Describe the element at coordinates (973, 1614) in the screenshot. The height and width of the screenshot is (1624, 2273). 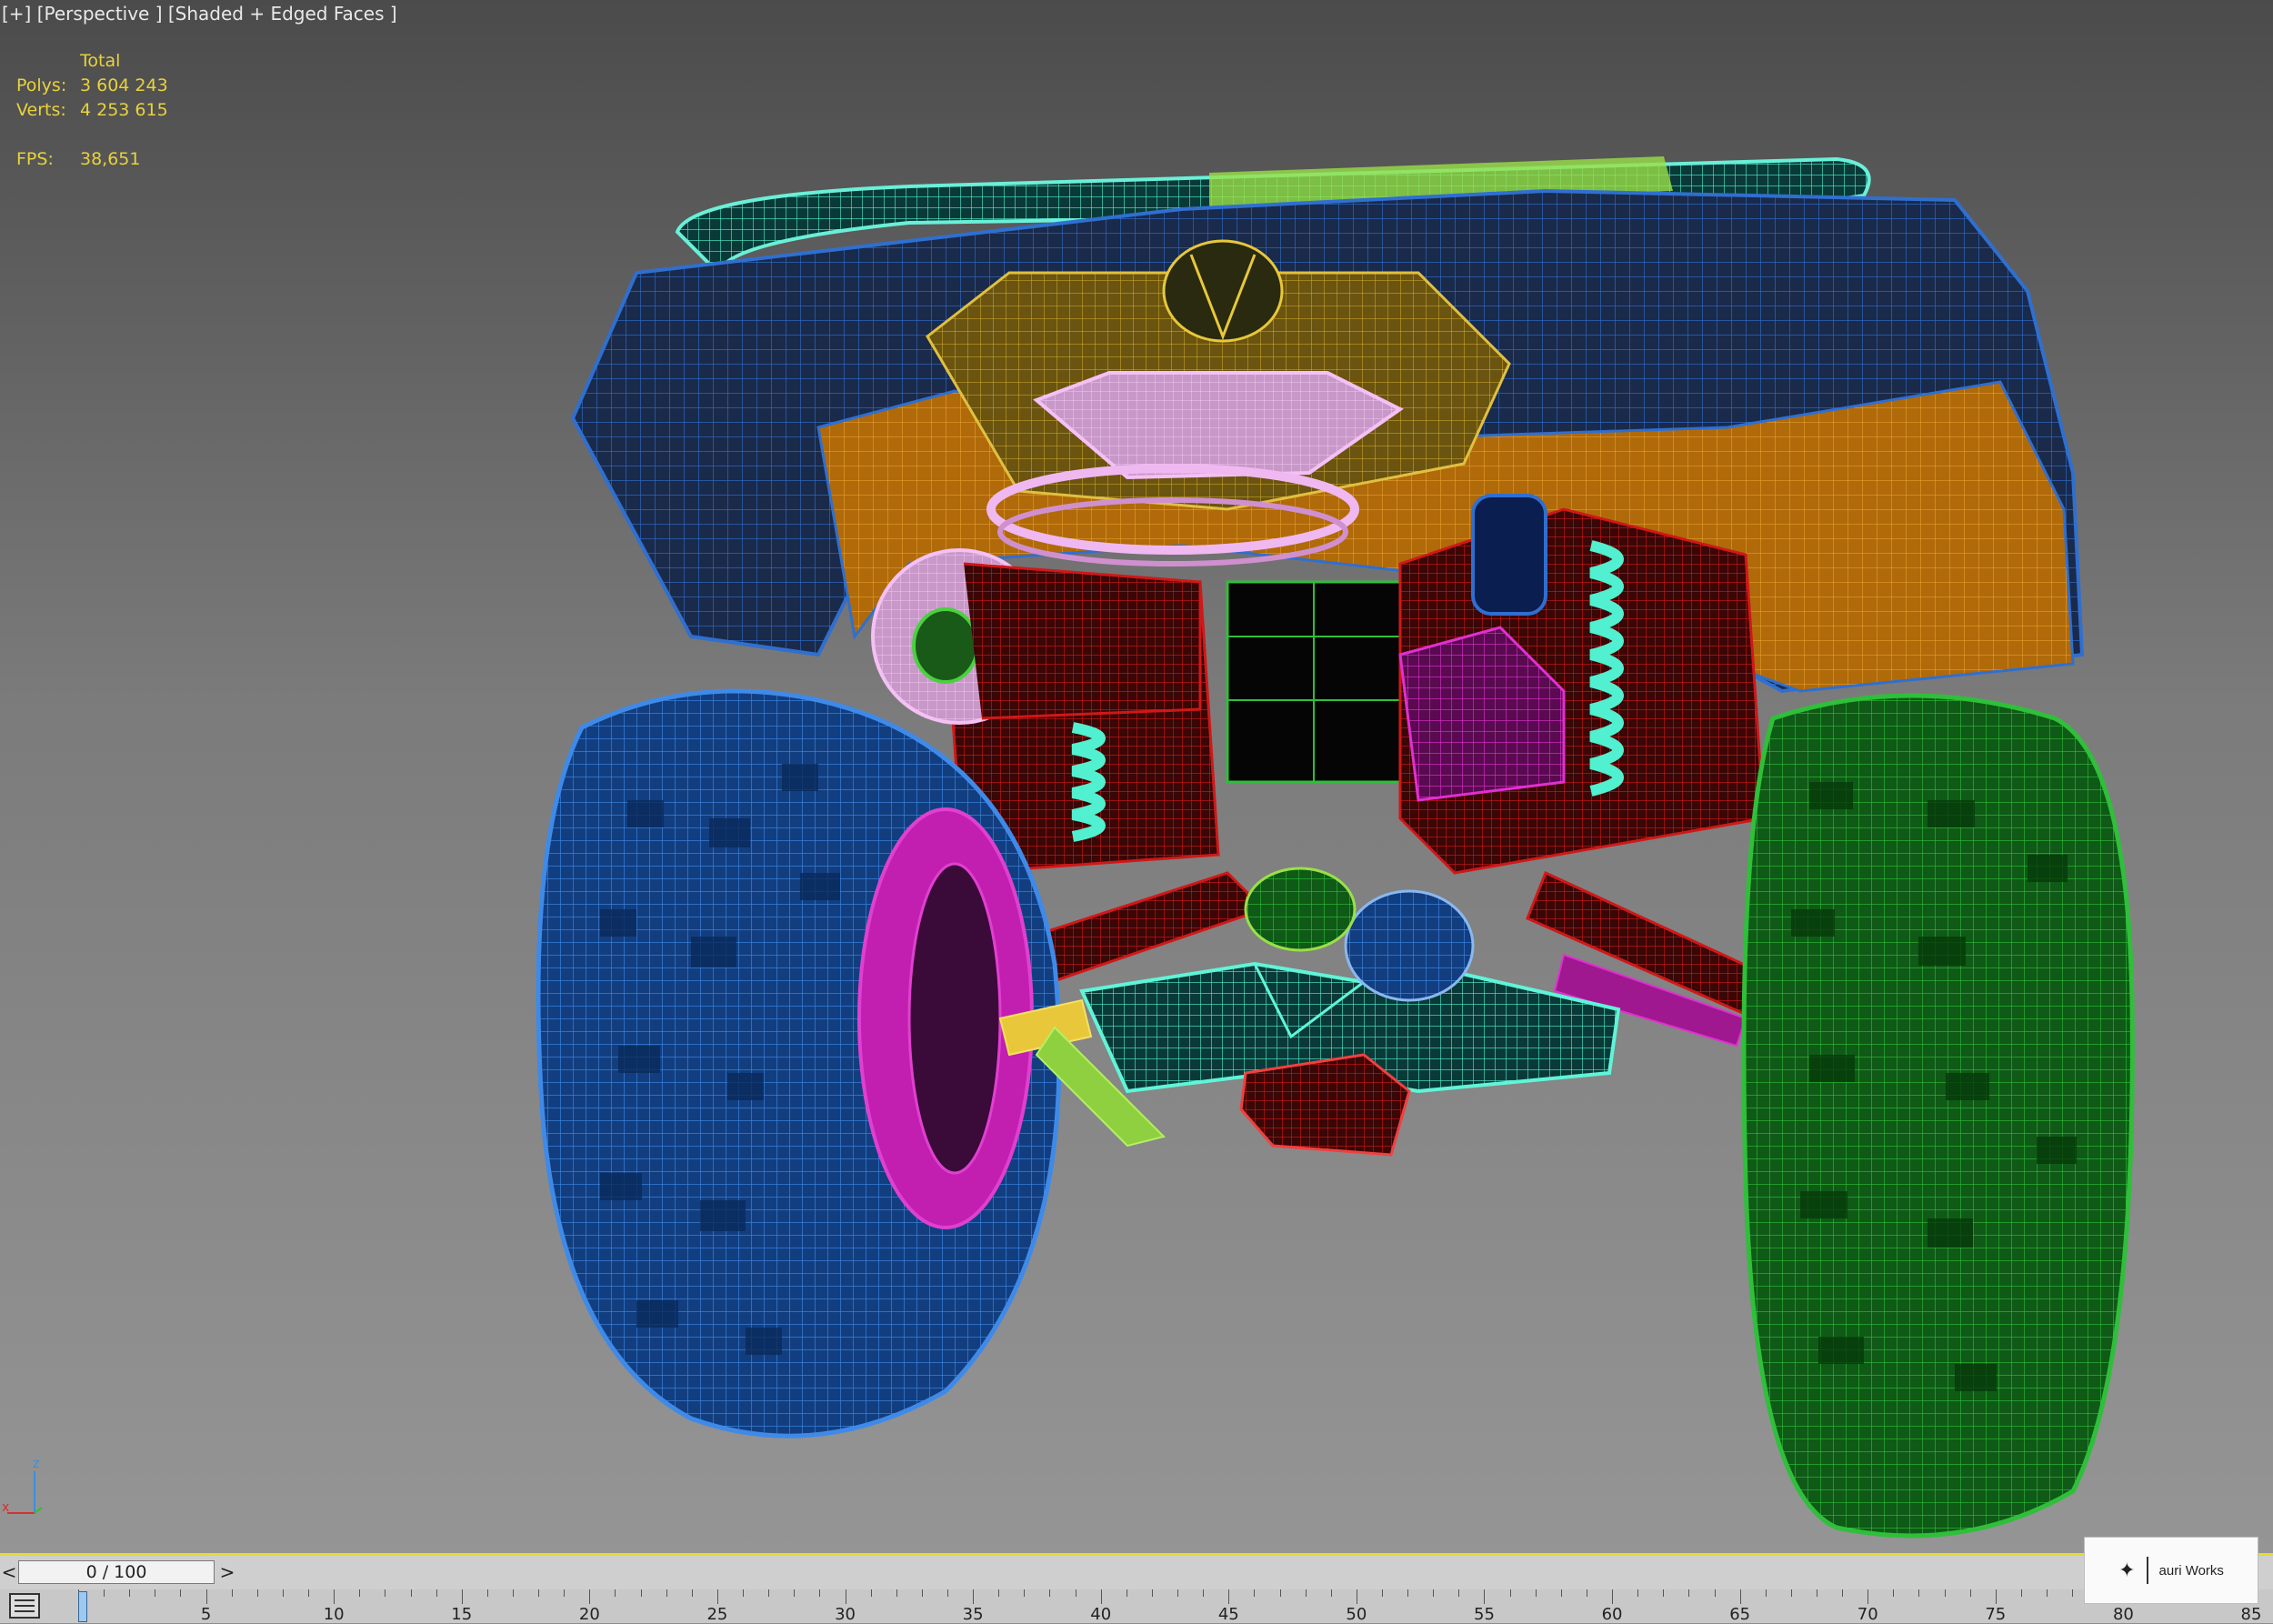
I see `ruler-label: 35` at that location.